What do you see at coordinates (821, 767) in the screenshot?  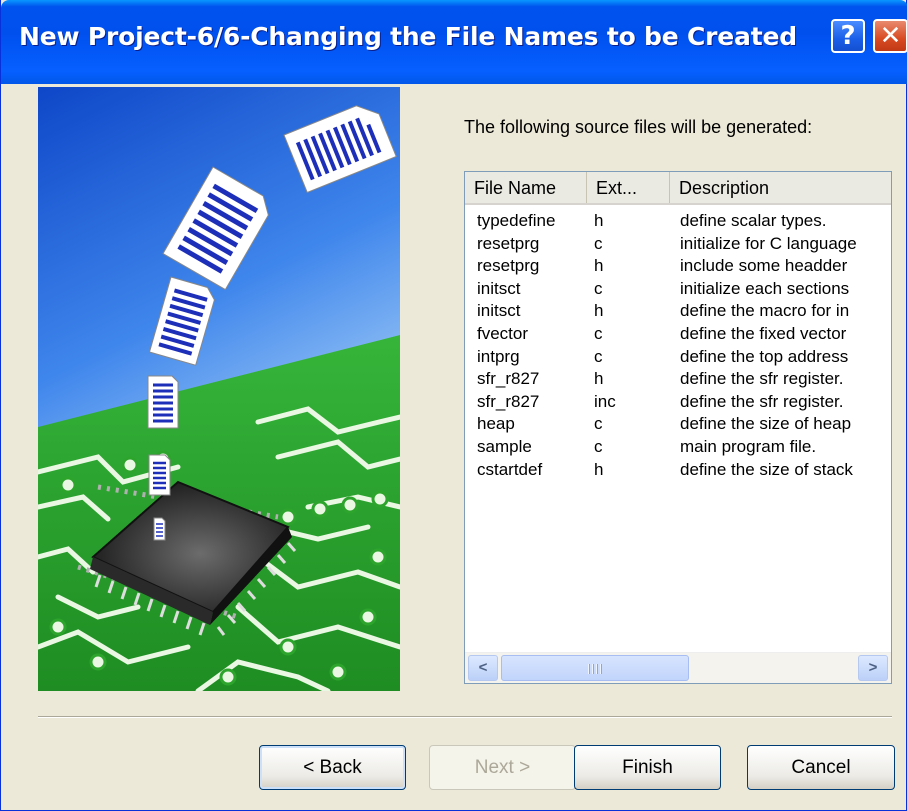 I see `cancel-button: Cancel` at bounding box center [821, 767].